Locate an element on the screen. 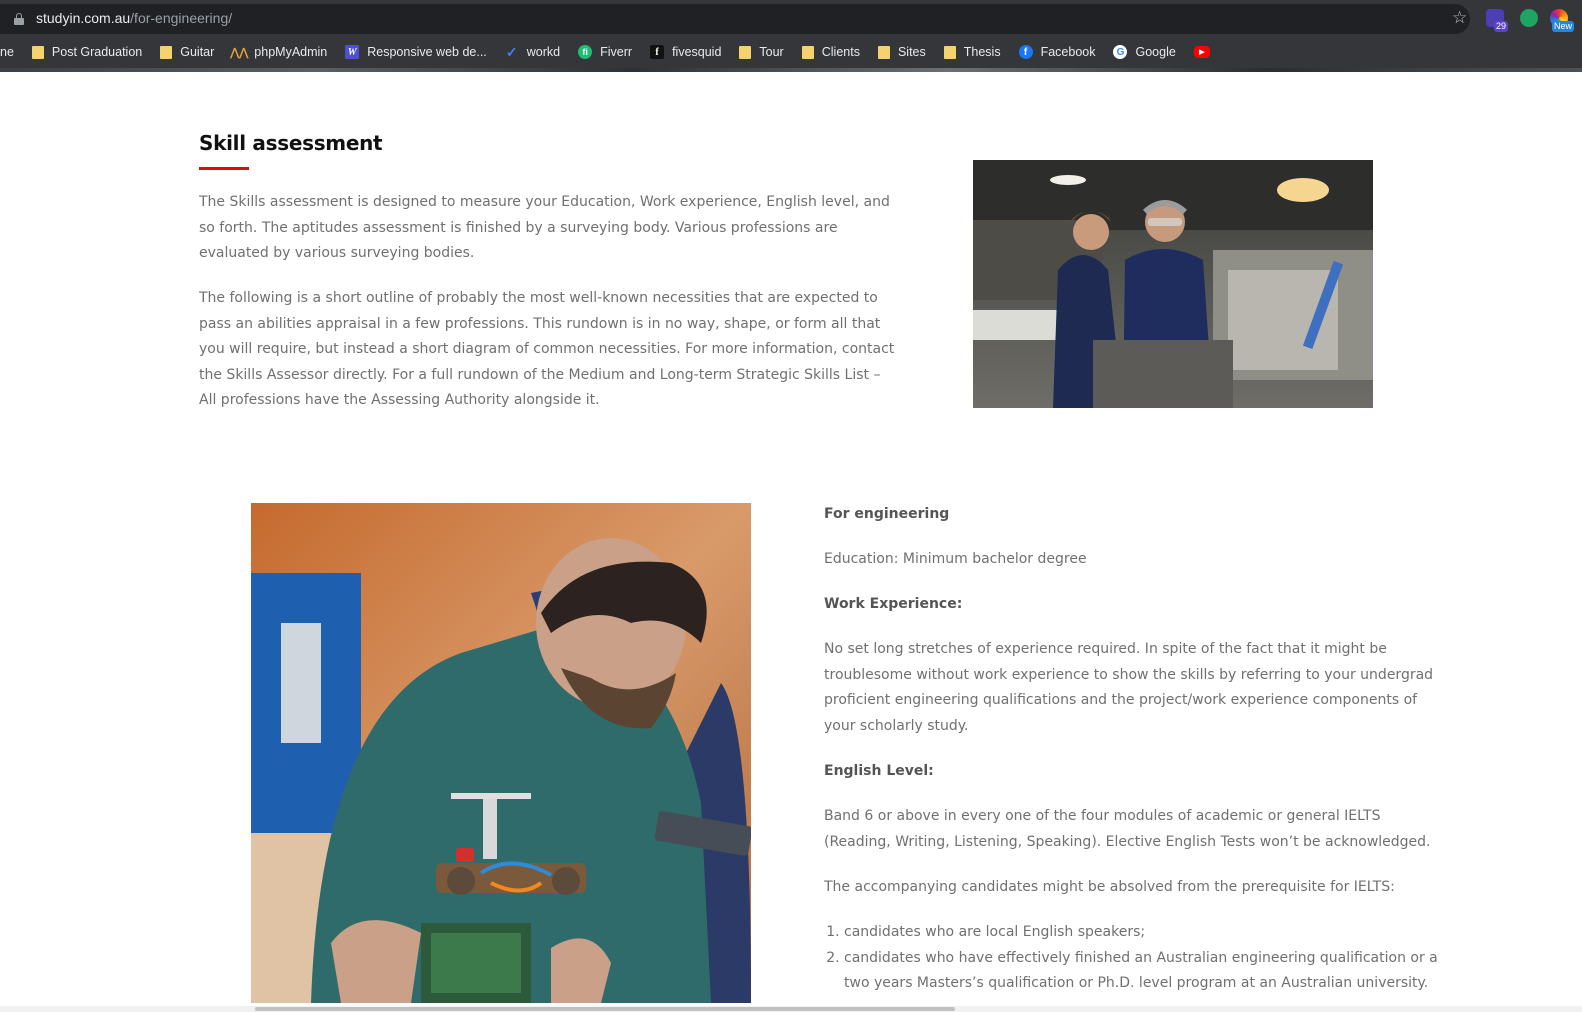 This screenshot has height=1012, width=1582. bookmark-item: Post Graduation is located at coordinates (87, 52).